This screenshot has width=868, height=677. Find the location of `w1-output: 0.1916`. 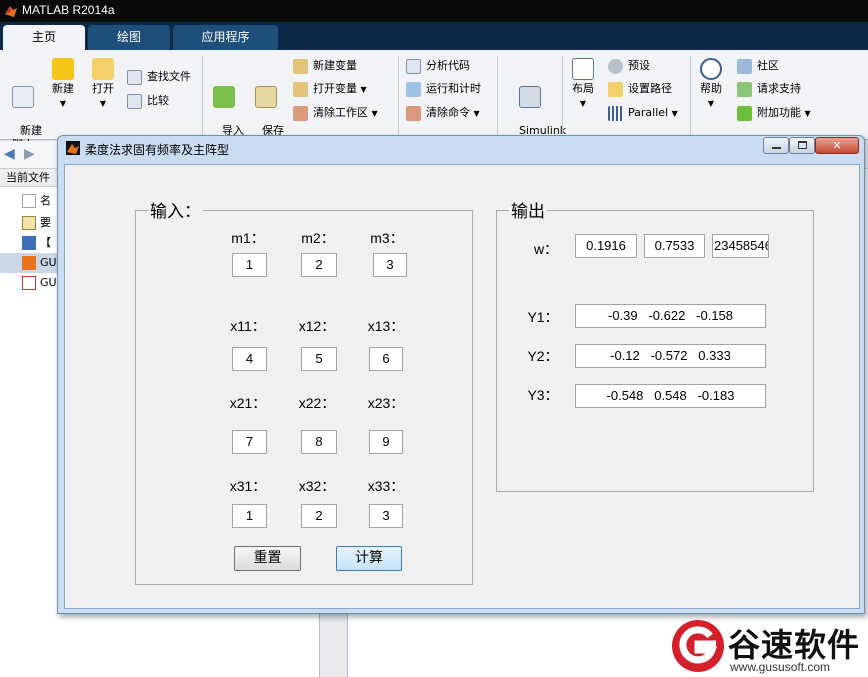

w1-output: 0.1916 is located at coordinates (606, 246).